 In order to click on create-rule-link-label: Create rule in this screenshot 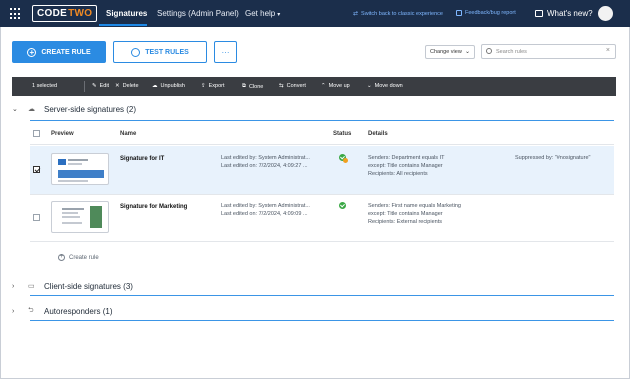, I will do `click(84, 257)`.